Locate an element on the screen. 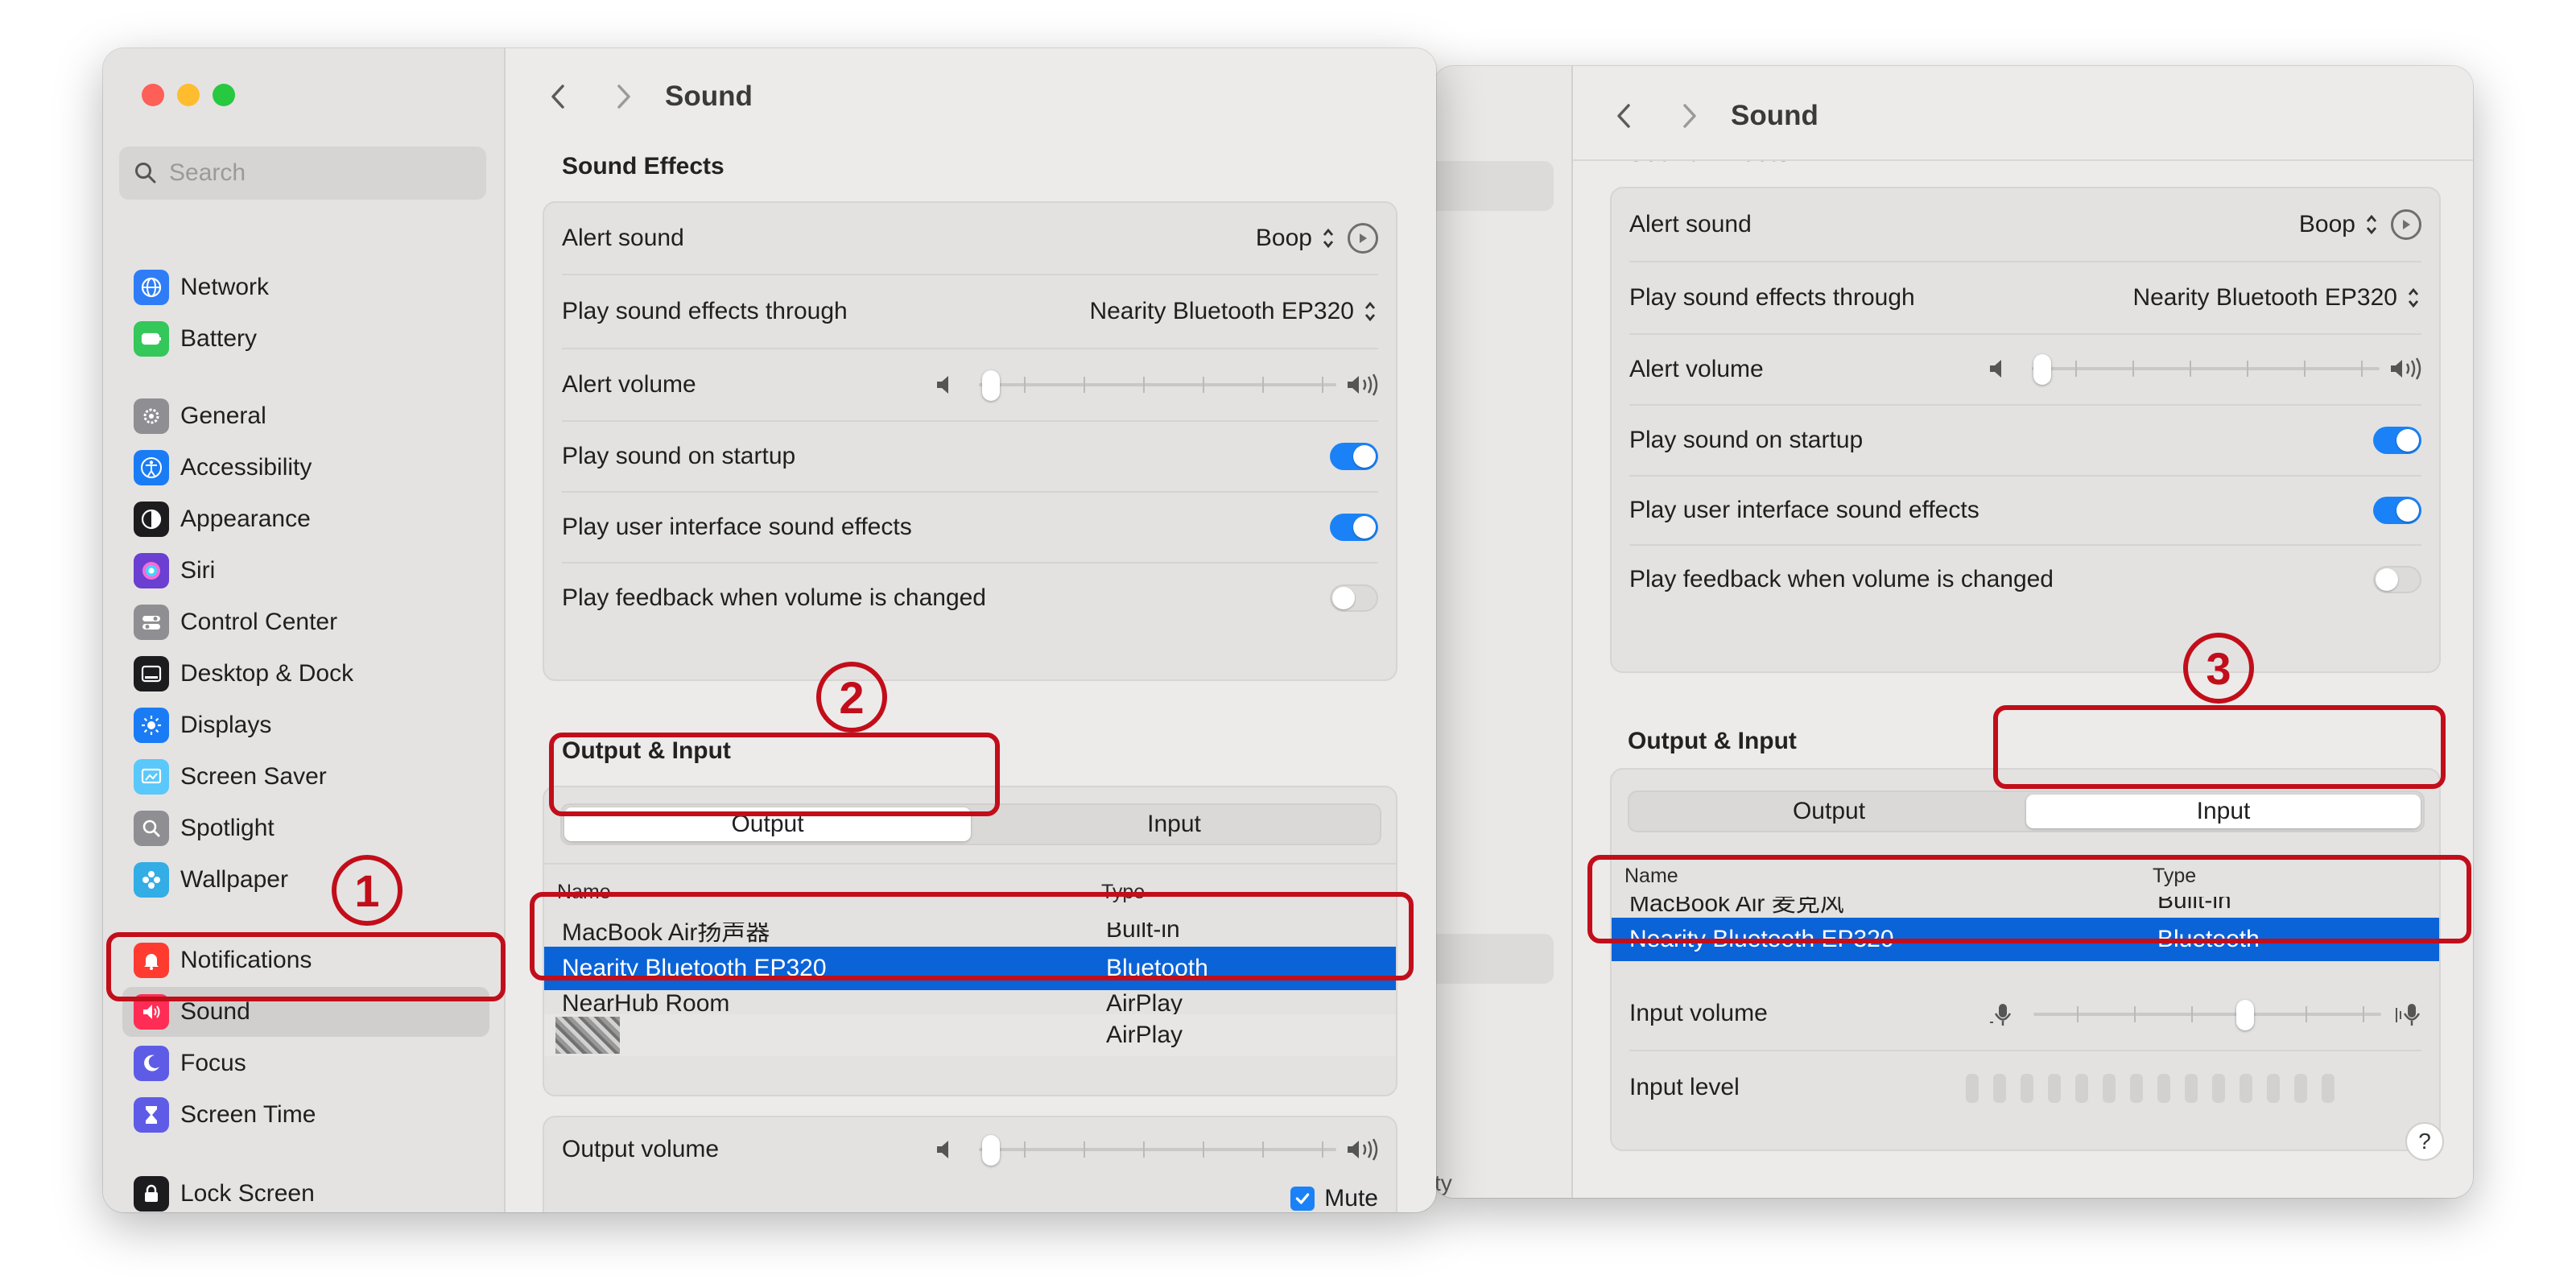 The height and width of the screenshot is (1288, 2576). blurred-device-name-image is located at coordinates (587, 1035).